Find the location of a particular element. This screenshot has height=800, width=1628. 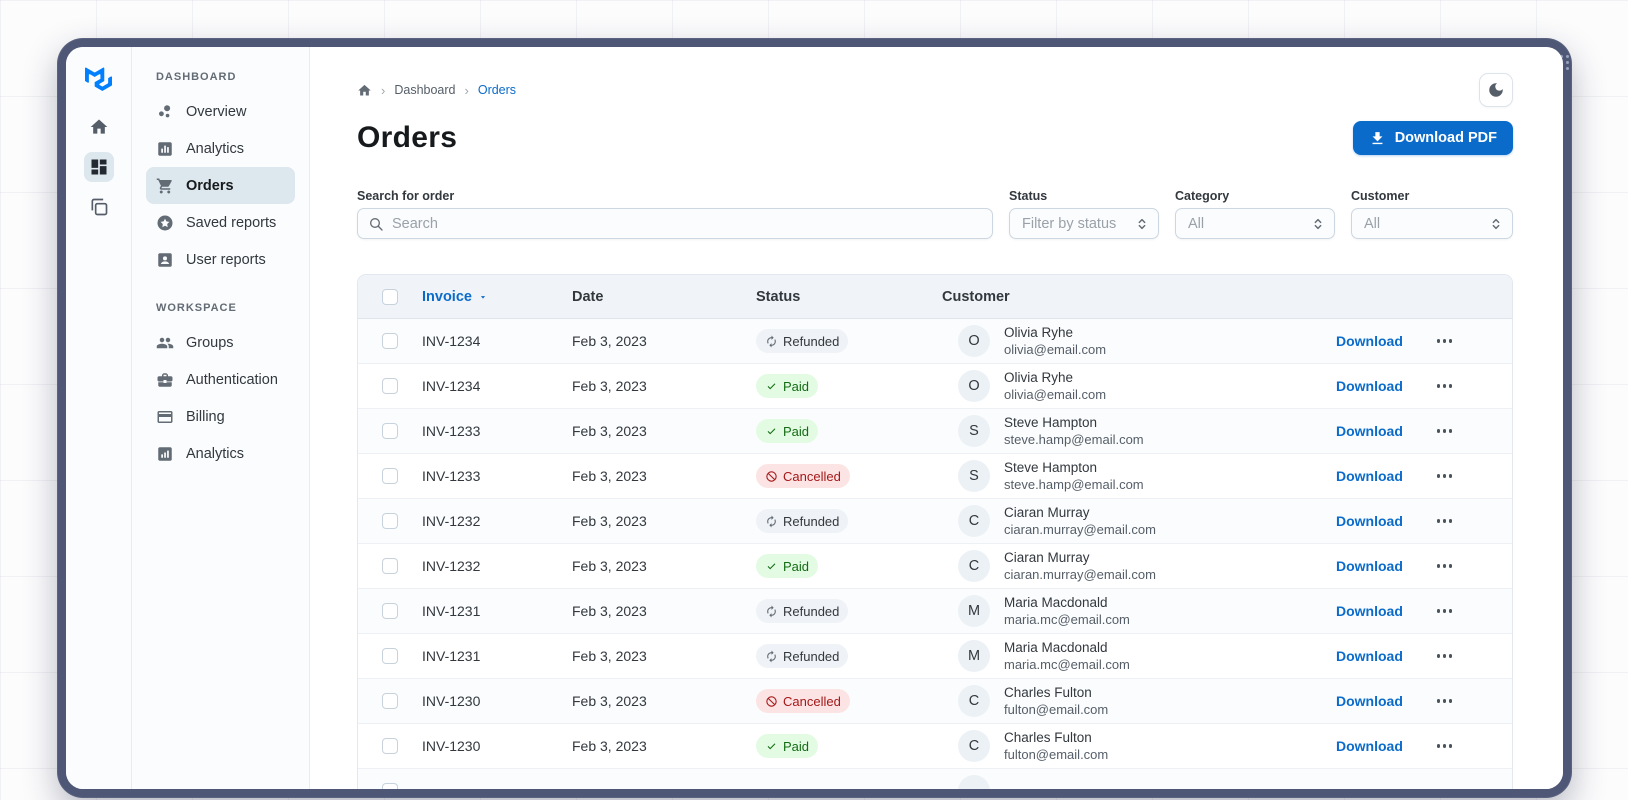

chevron-right-icon: › is located at coordinates (466, 90).